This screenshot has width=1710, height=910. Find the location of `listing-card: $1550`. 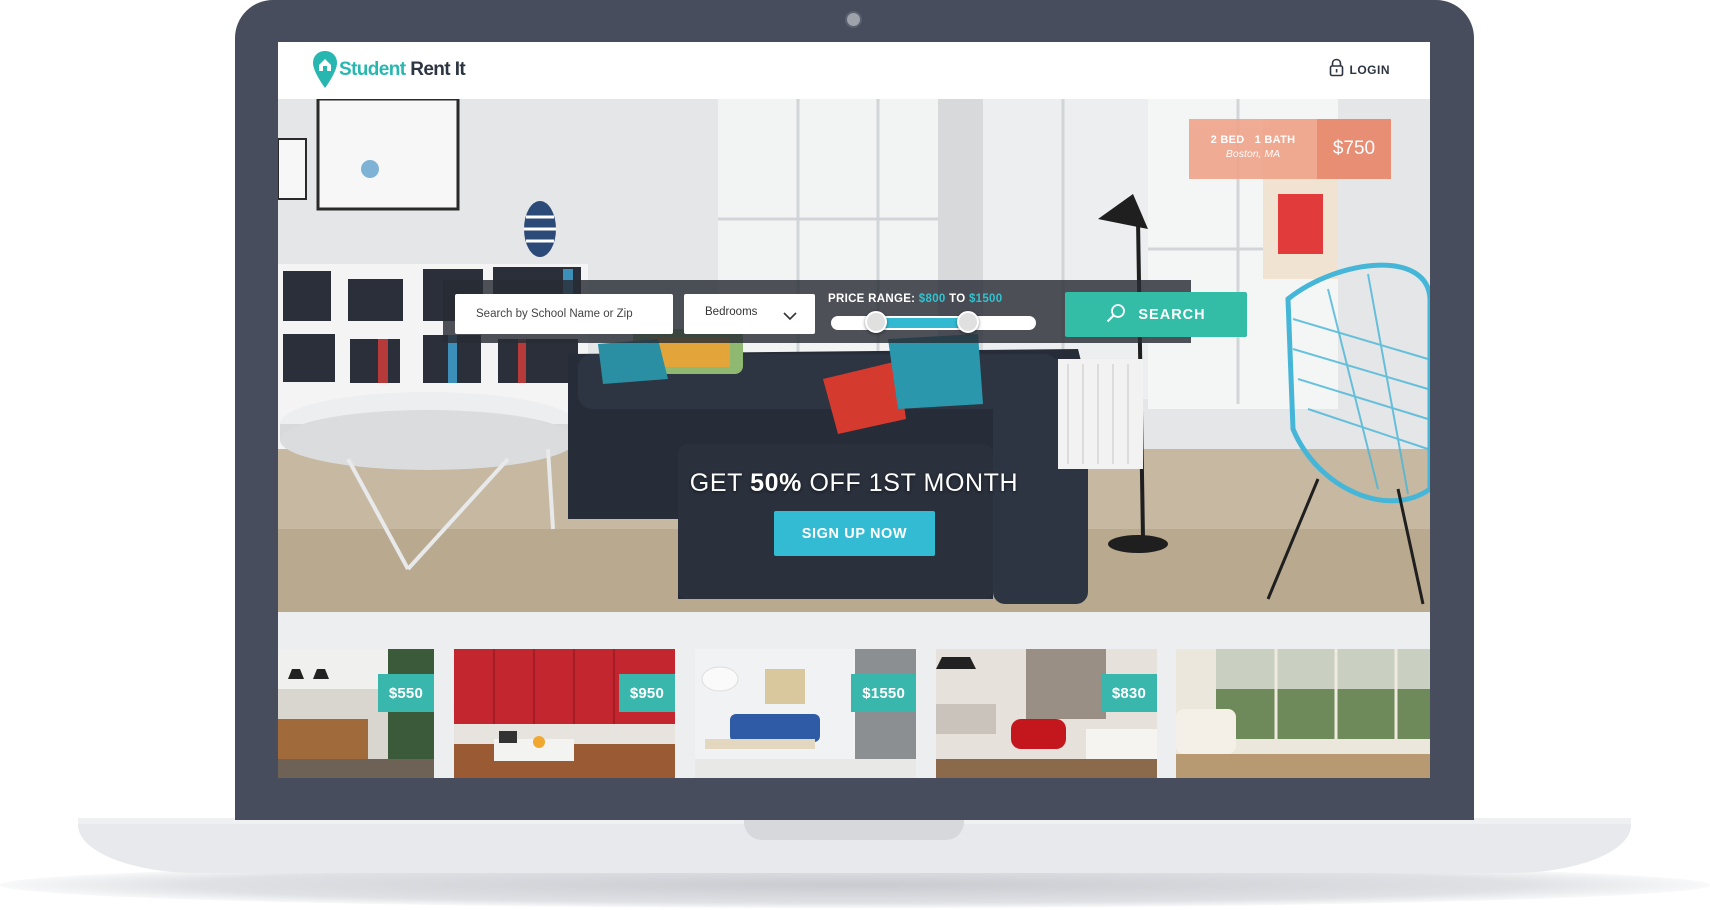

listing-card: $1550 is located at coordinates (805, 713).